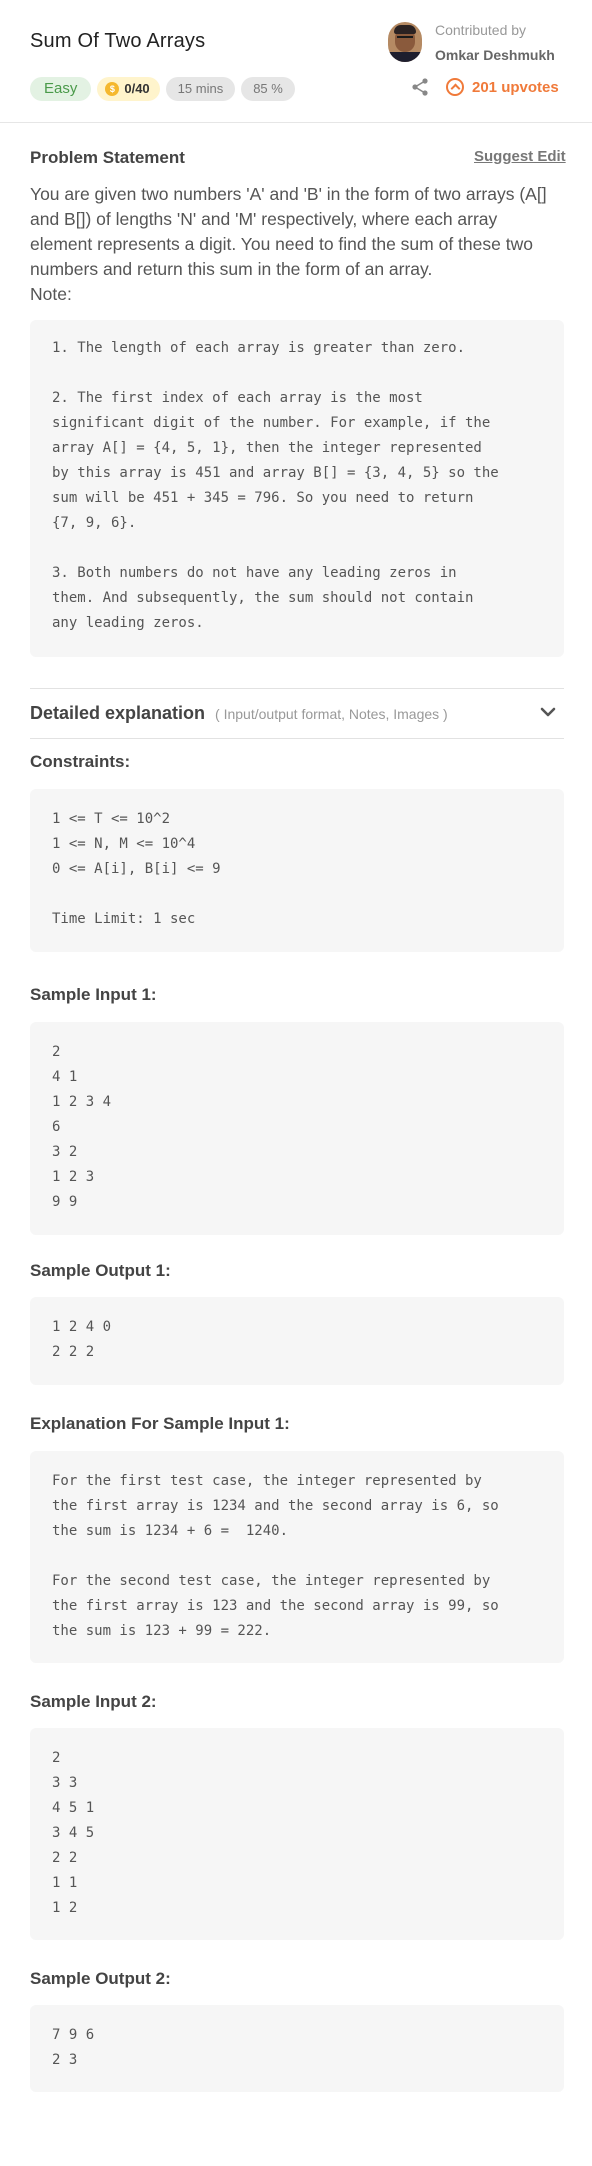 The width and height of the screenshot is (592, 2166). I want to click on problem-tags: Easy $ 0/40 15 mins 85 %, so click(162, 89).